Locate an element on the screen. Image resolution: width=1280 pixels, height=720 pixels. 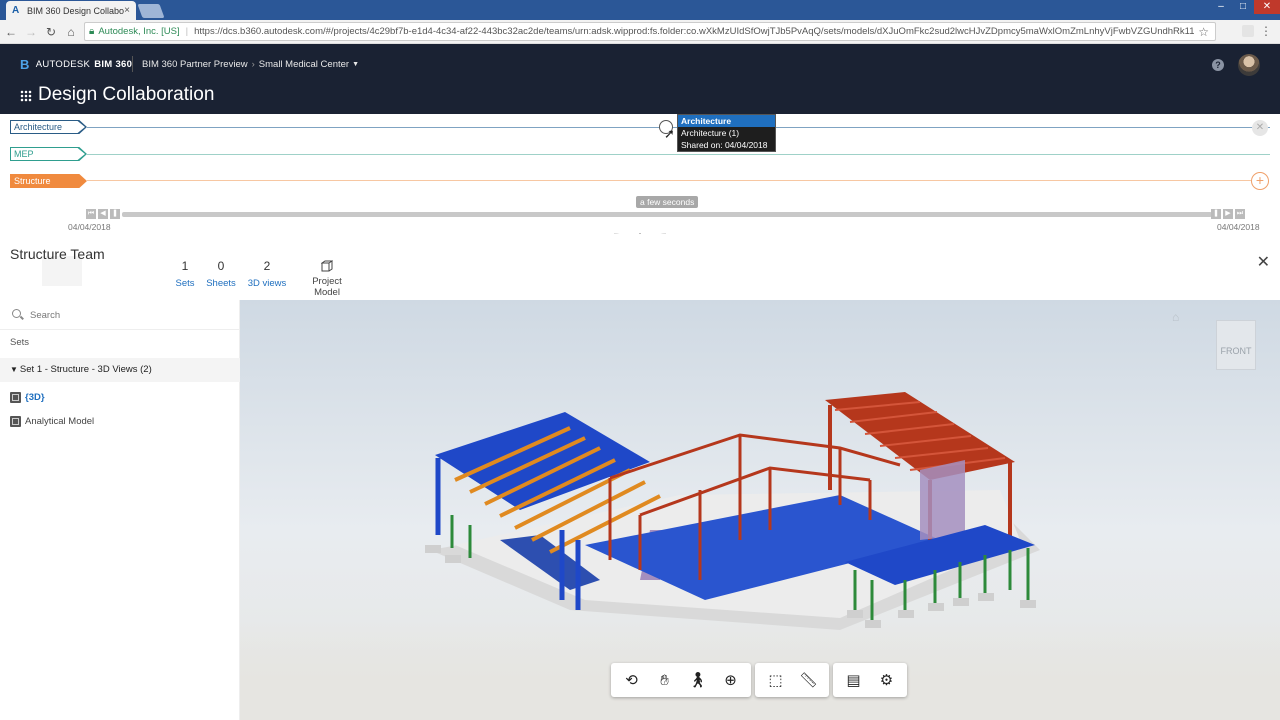
navigation-tools: ⟲ ✋︎ 🚶︎ ⊕ is located at coordinates (681, 680).